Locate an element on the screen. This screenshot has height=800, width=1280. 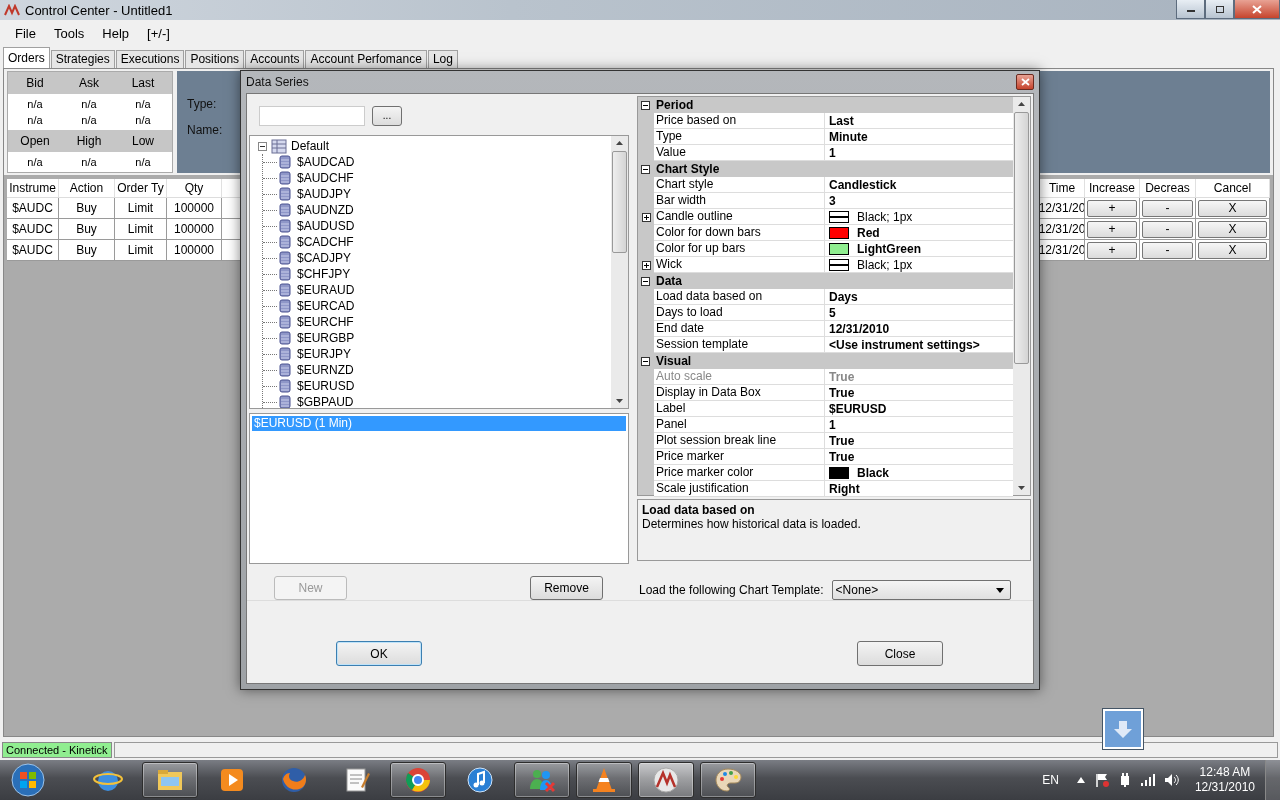
tab: Log is located at coordinates (442, 59).